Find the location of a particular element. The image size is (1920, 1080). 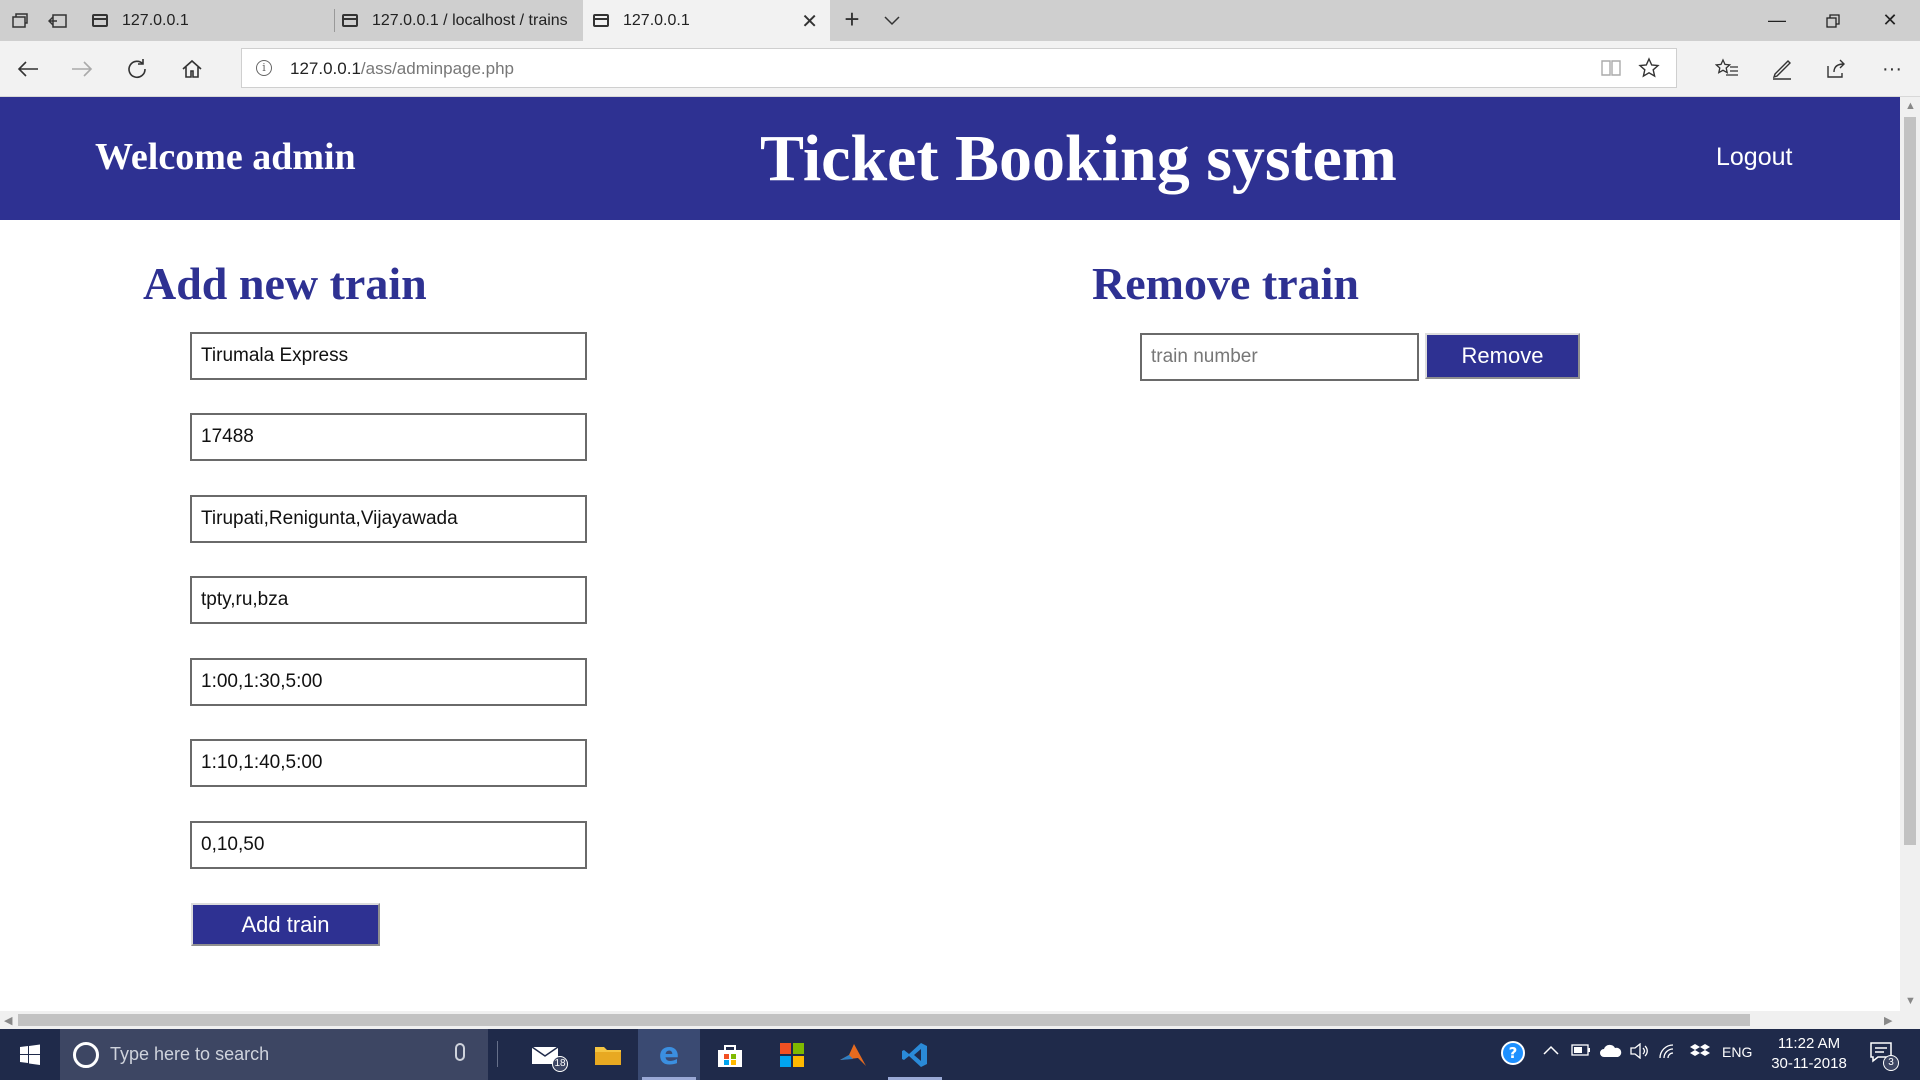

file-explorer-icon is located at coordinates (608, 1054).